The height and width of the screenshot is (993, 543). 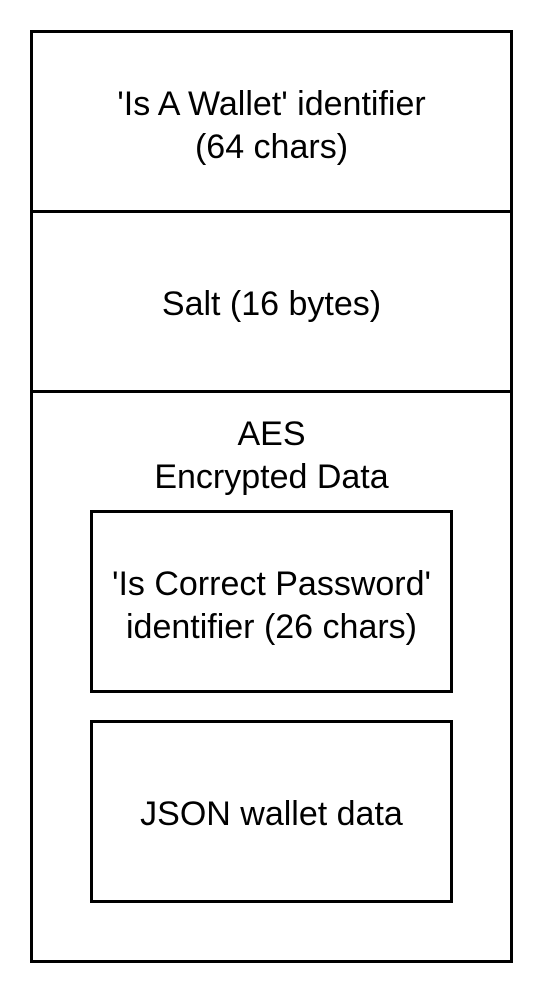 I want to click on password-identifier-line2: identifier (26 chars), so click(x=271, y=627).